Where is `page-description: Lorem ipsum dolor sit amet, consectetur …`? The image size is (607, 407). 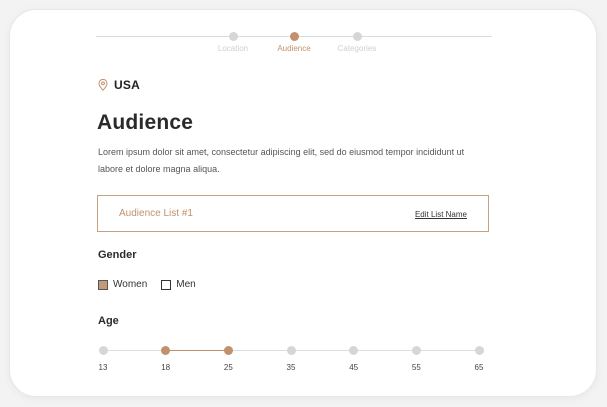
page-description: Lorem ipsum dolor sit amet, consectetur … is located at coordinates (281, 160).